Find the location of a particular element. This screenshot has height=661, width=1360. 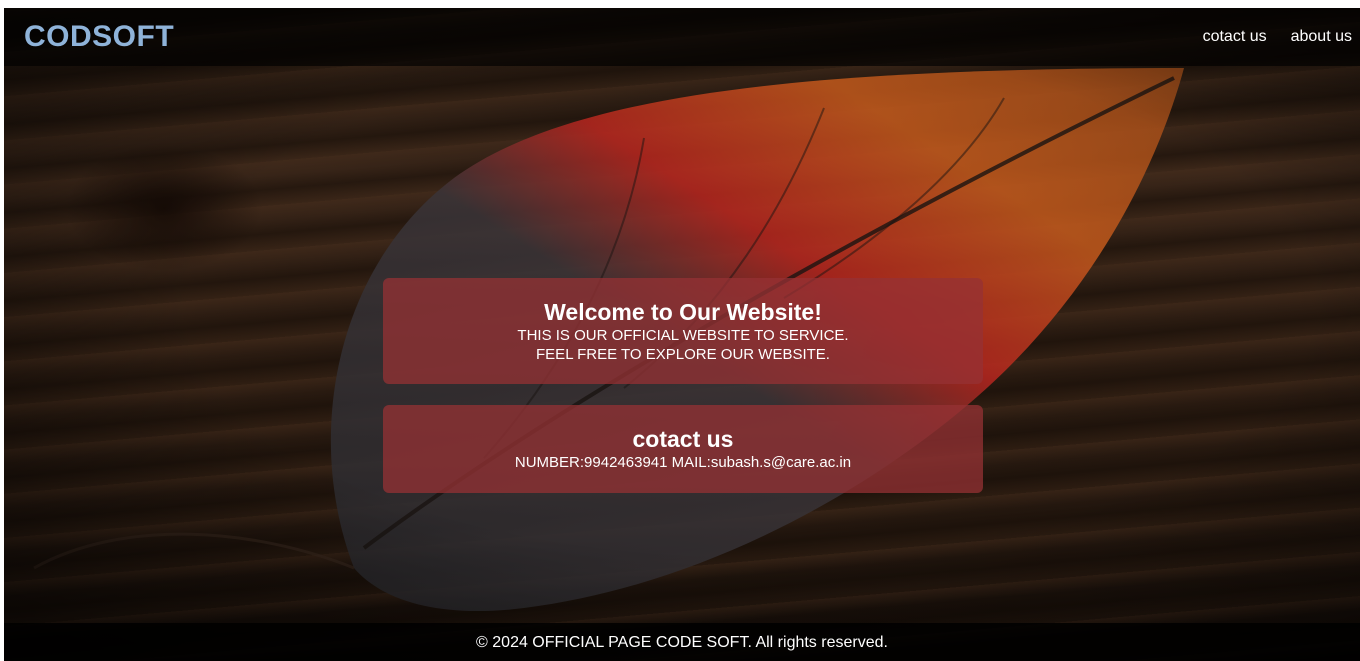

welcome-line-1: THIS IS OUR OFFICIAL WEBSITE TO SERVICE. is located at coordinates (683, 335).